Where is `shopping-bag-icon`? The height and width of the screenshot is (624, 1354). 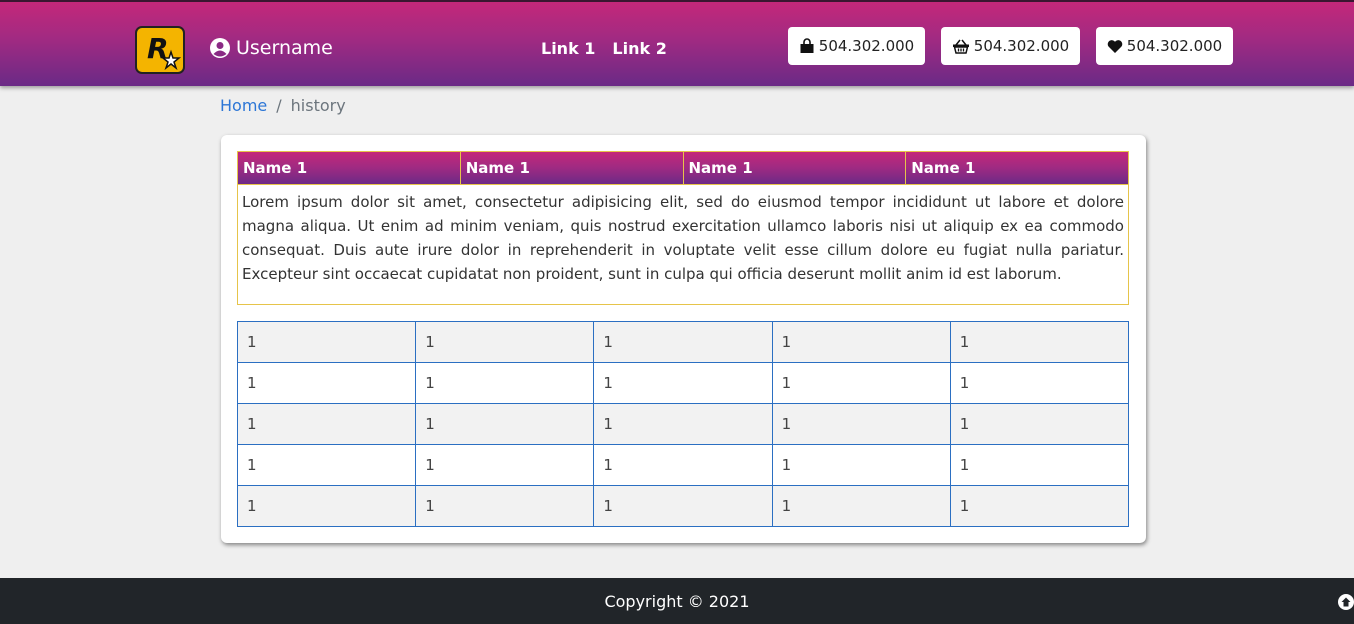 shopping-bag-icon is located at coordinates (807, 45).